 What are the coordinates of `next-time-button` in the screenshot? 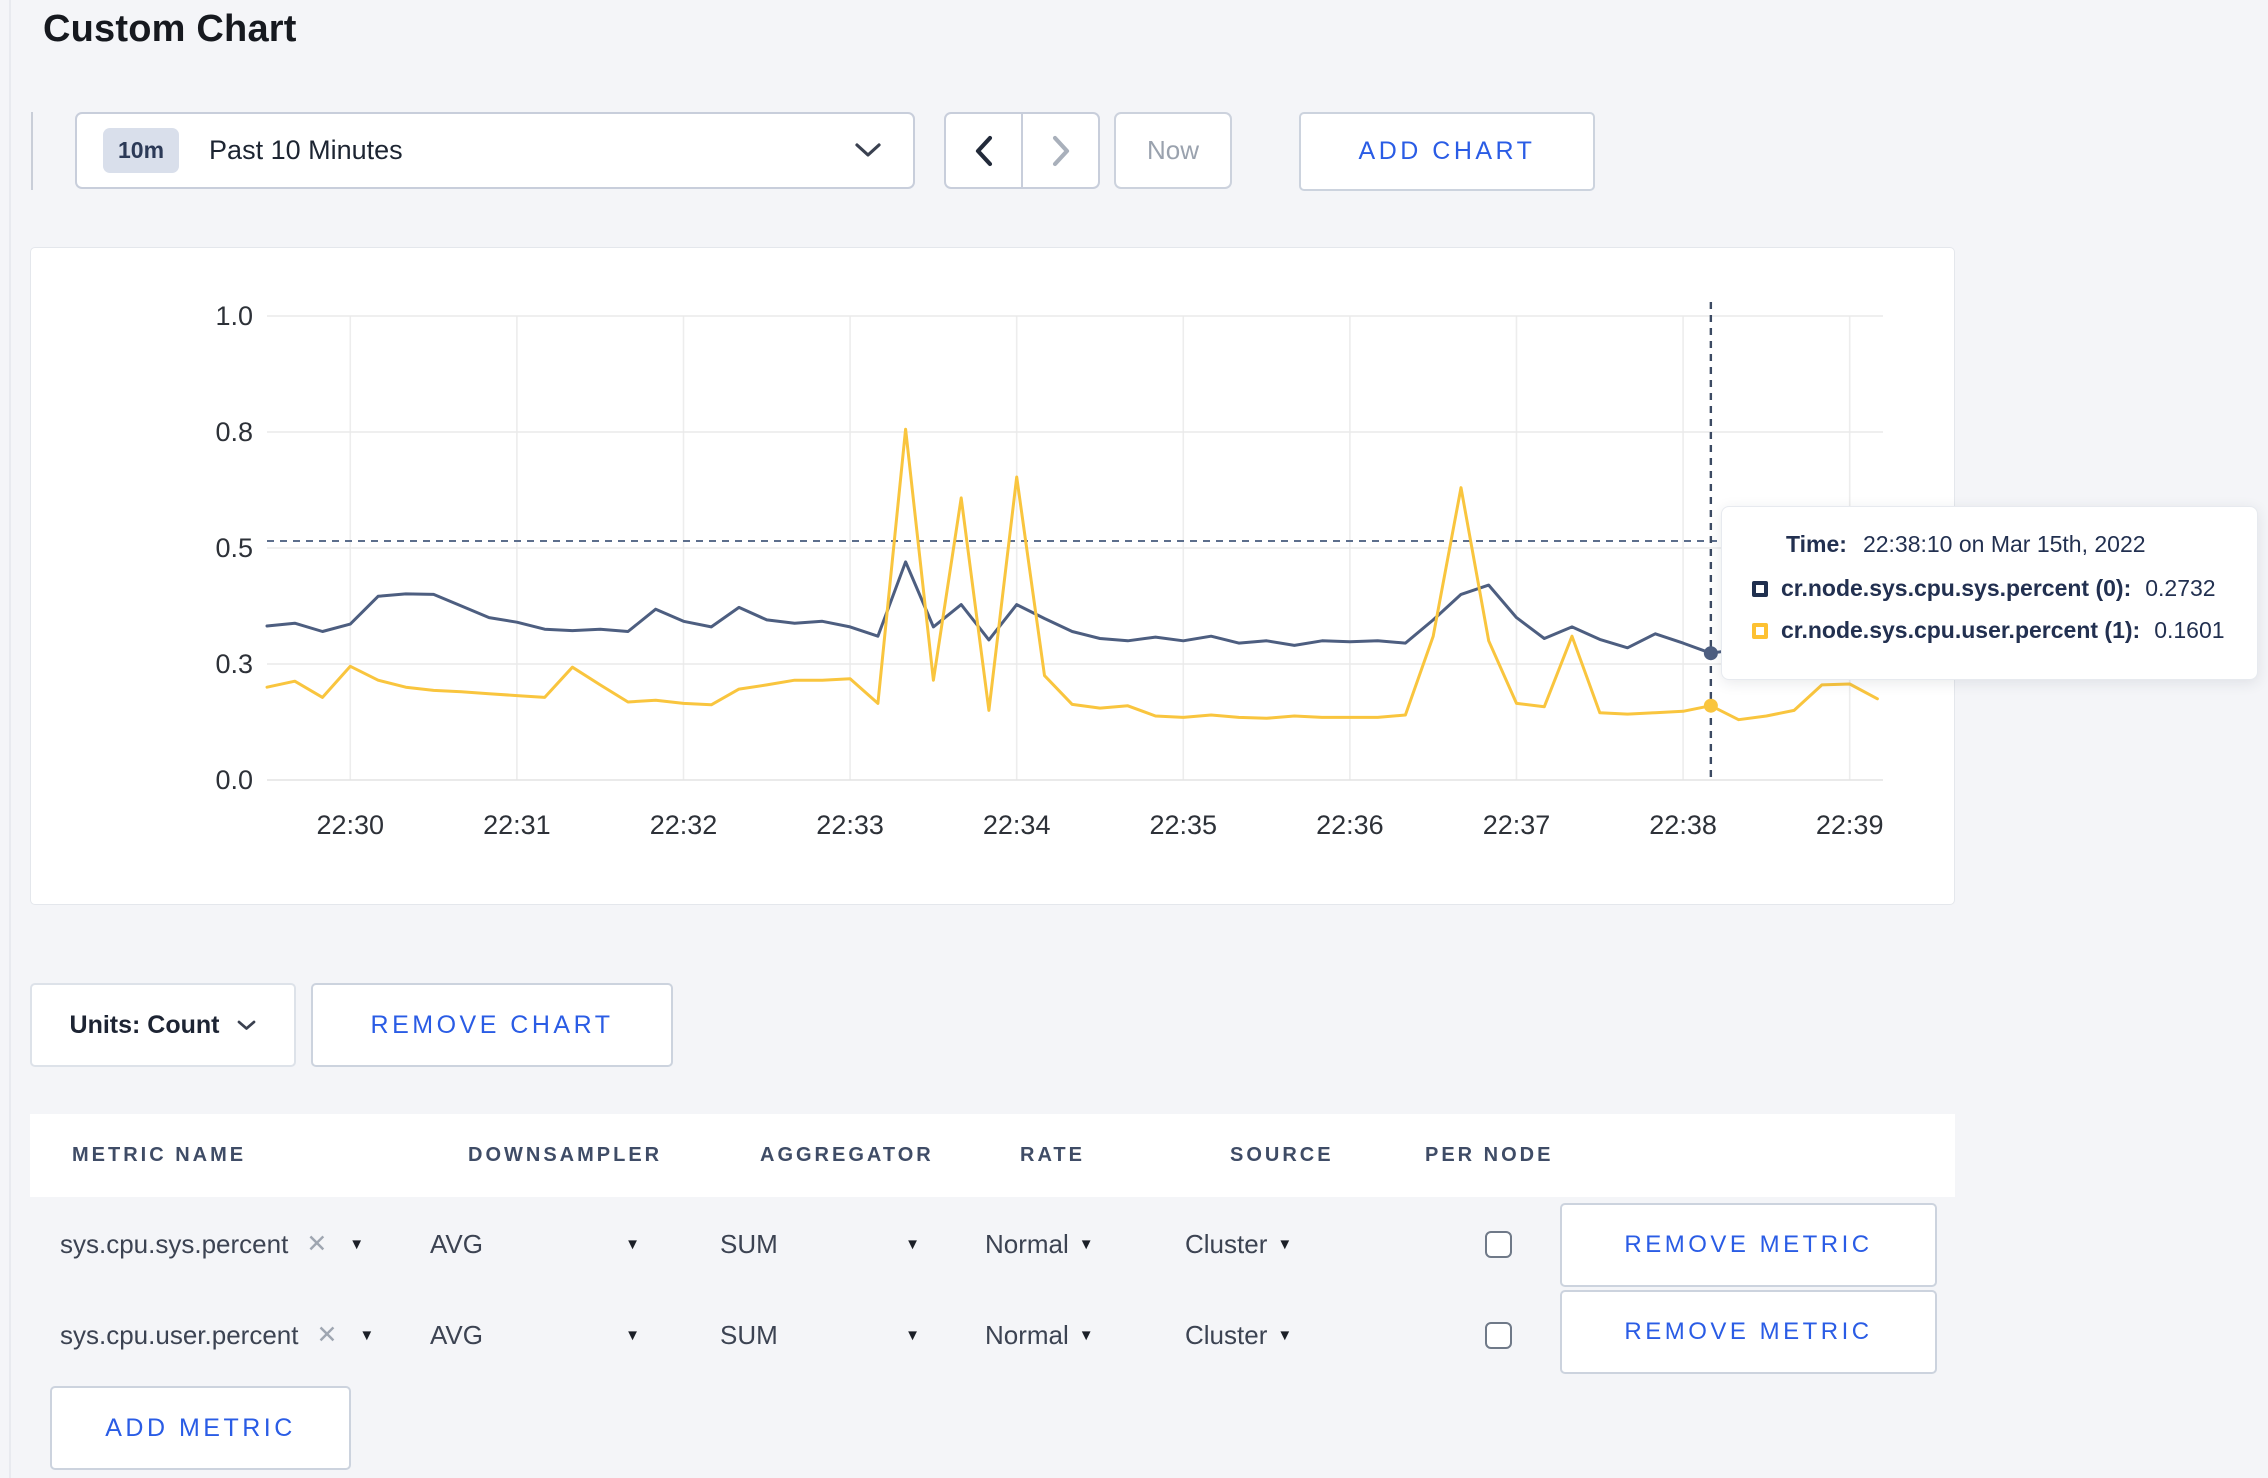 It's located at (1060, 150).